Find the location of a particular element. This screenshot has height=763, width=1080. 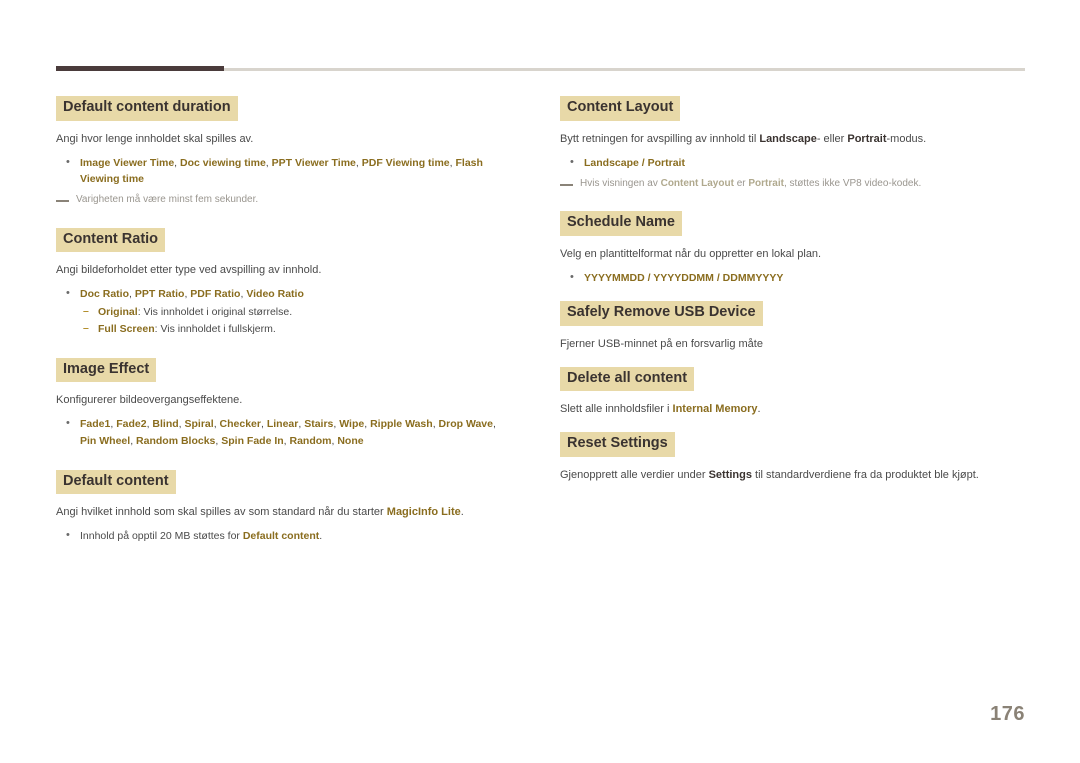

section-title: Safely Remove USB Device is located at coordinates (661, 313).